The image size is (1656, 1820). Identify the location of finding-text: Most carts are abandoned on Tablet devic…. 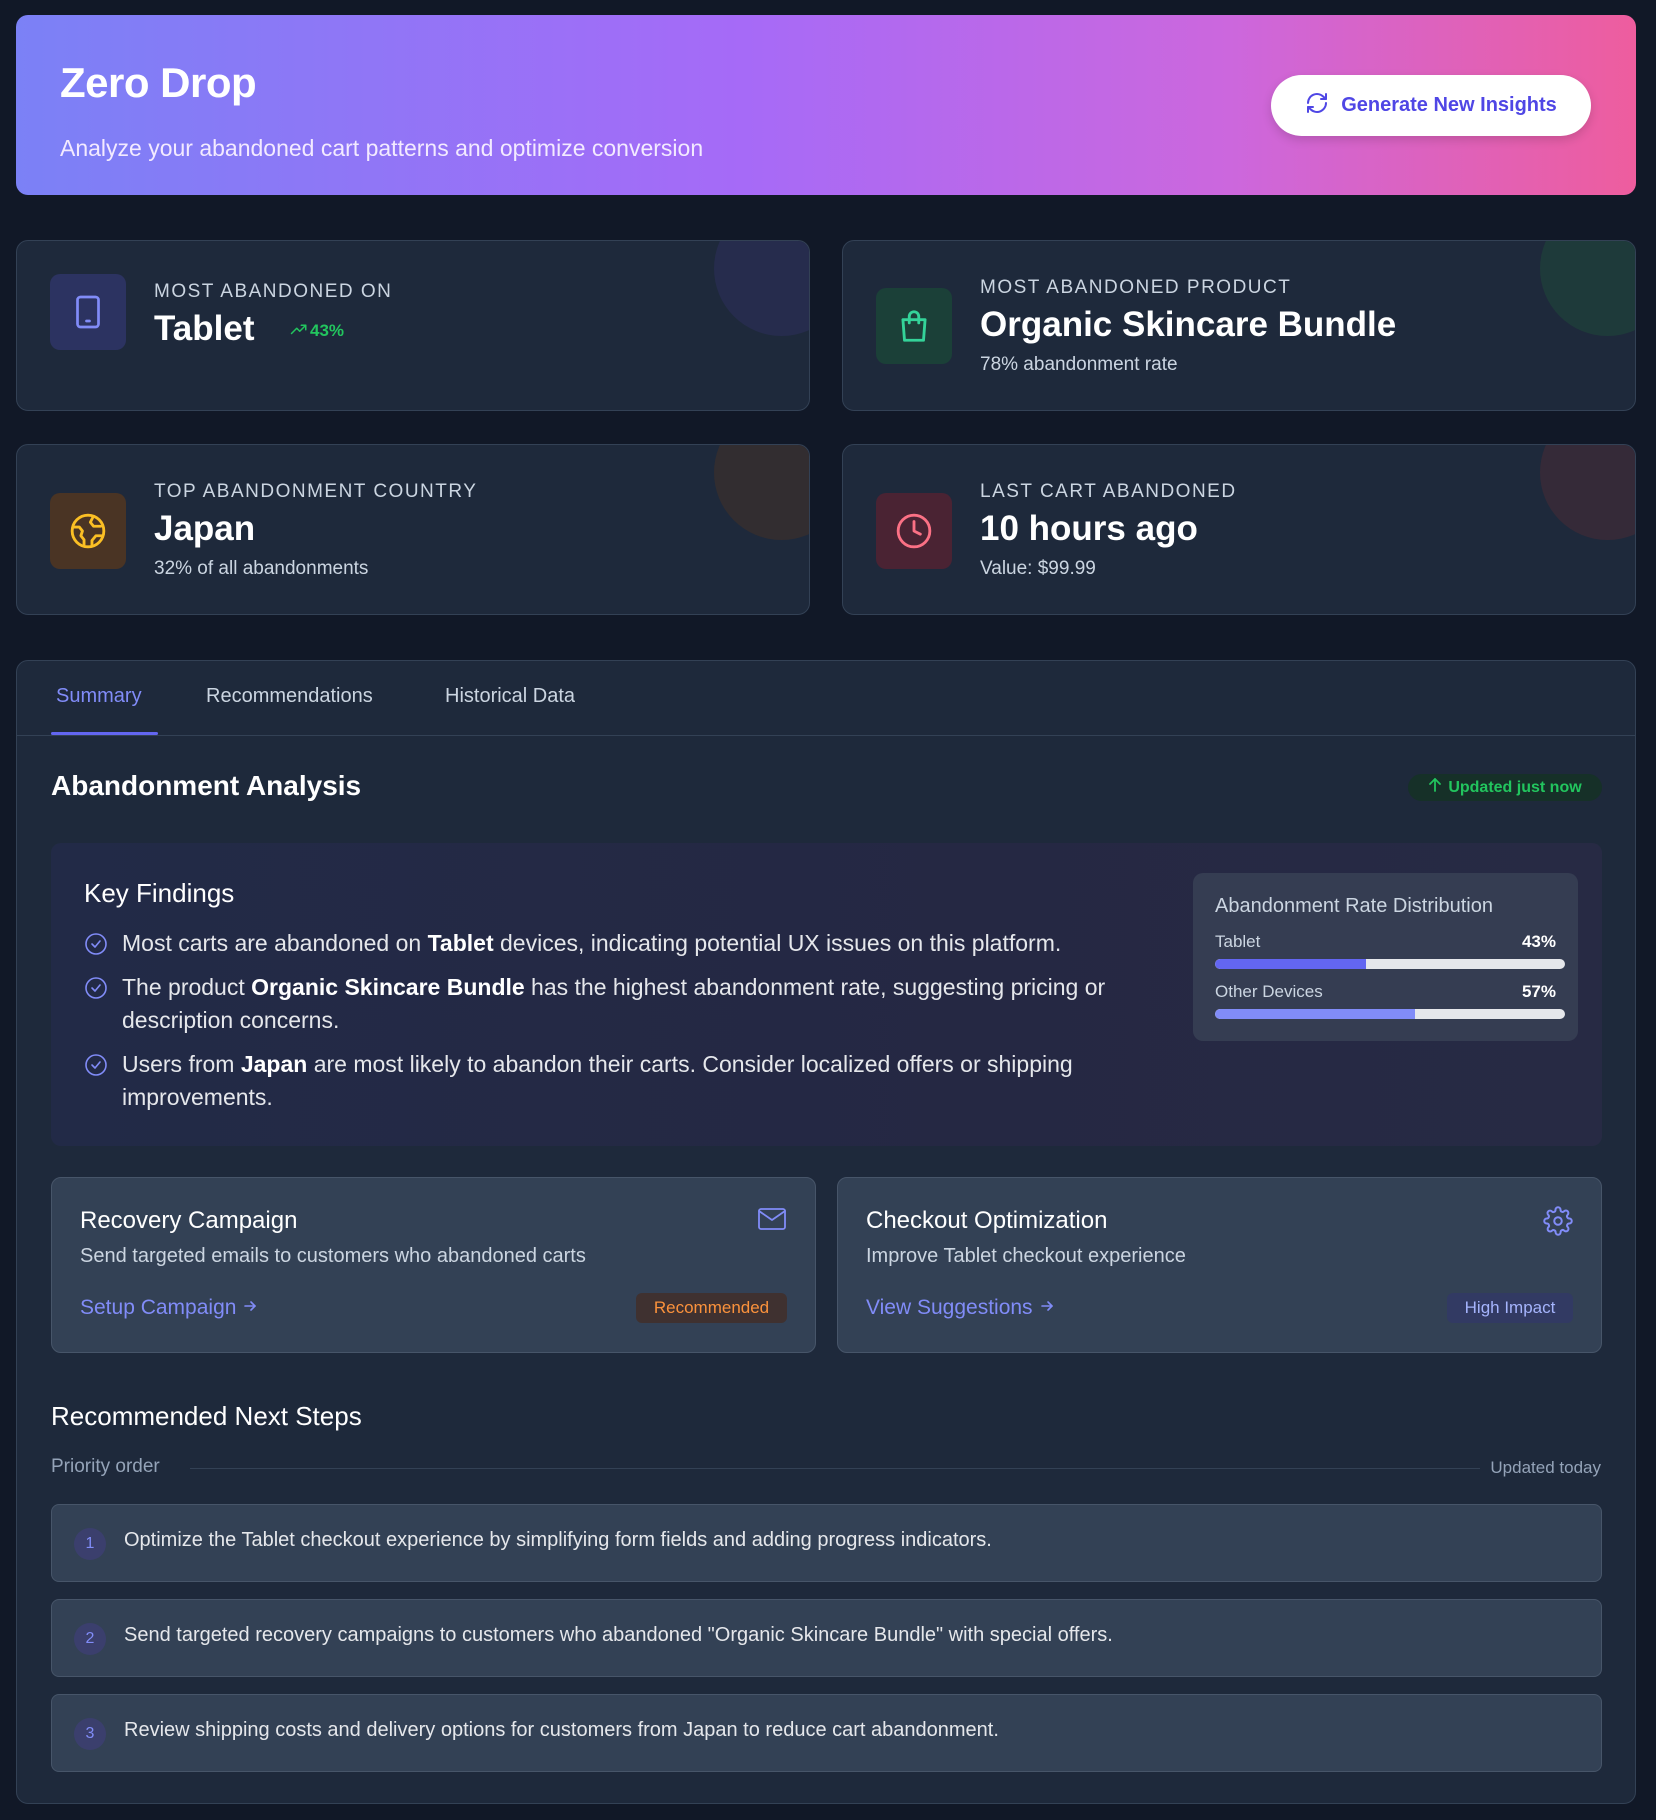
(592, 943).